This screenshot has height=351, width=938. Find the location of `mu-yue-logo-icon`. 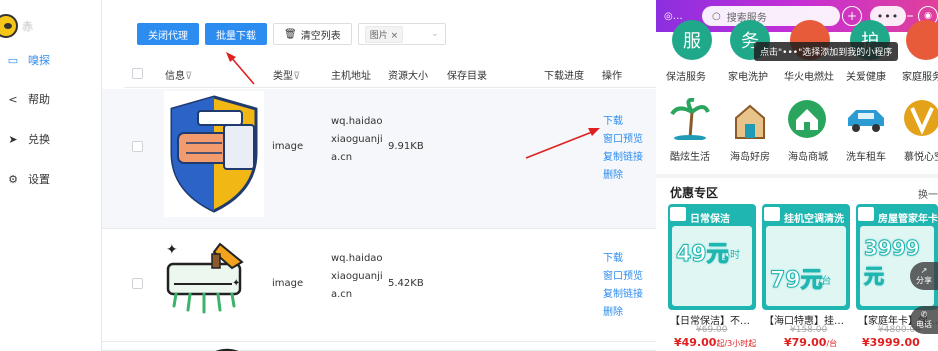

mu-yue-logo-icon is located at coordinates (920, 119).